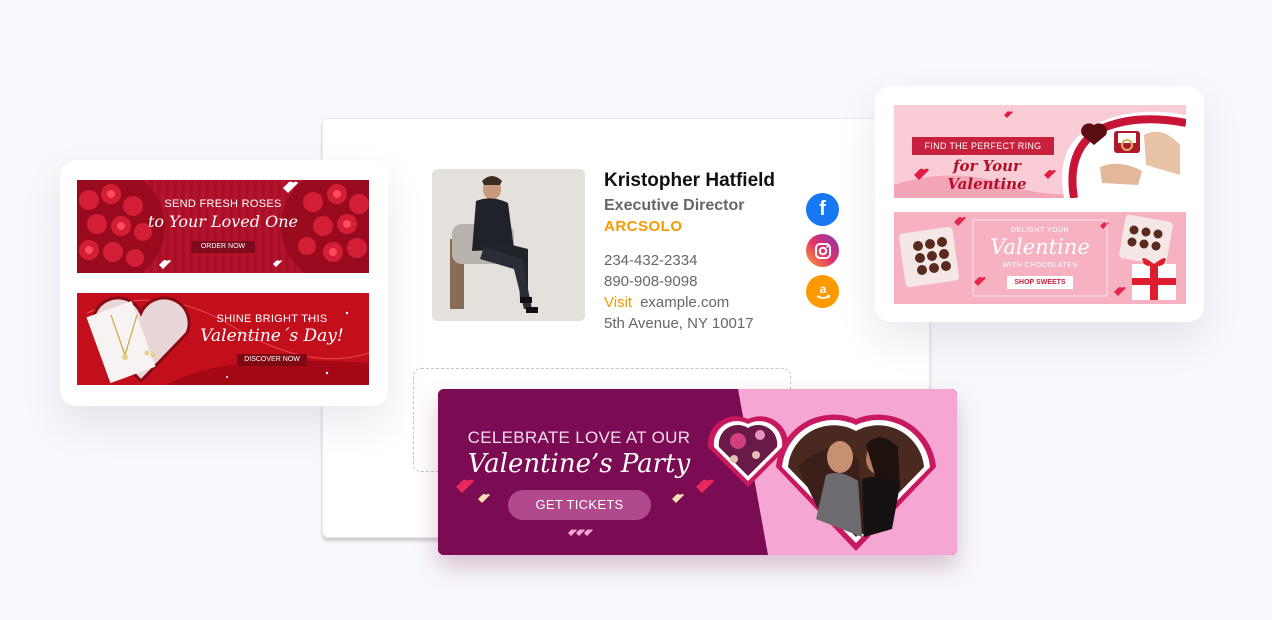 The width and height of the screenshot is (1272, 620). I want to click on signature-job-title: Executive Director, so click(674, 205).